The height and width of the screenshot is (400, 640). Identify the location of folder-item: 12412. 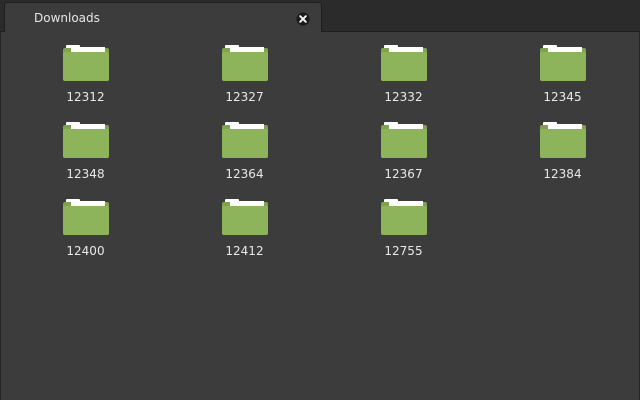
(244, 236).